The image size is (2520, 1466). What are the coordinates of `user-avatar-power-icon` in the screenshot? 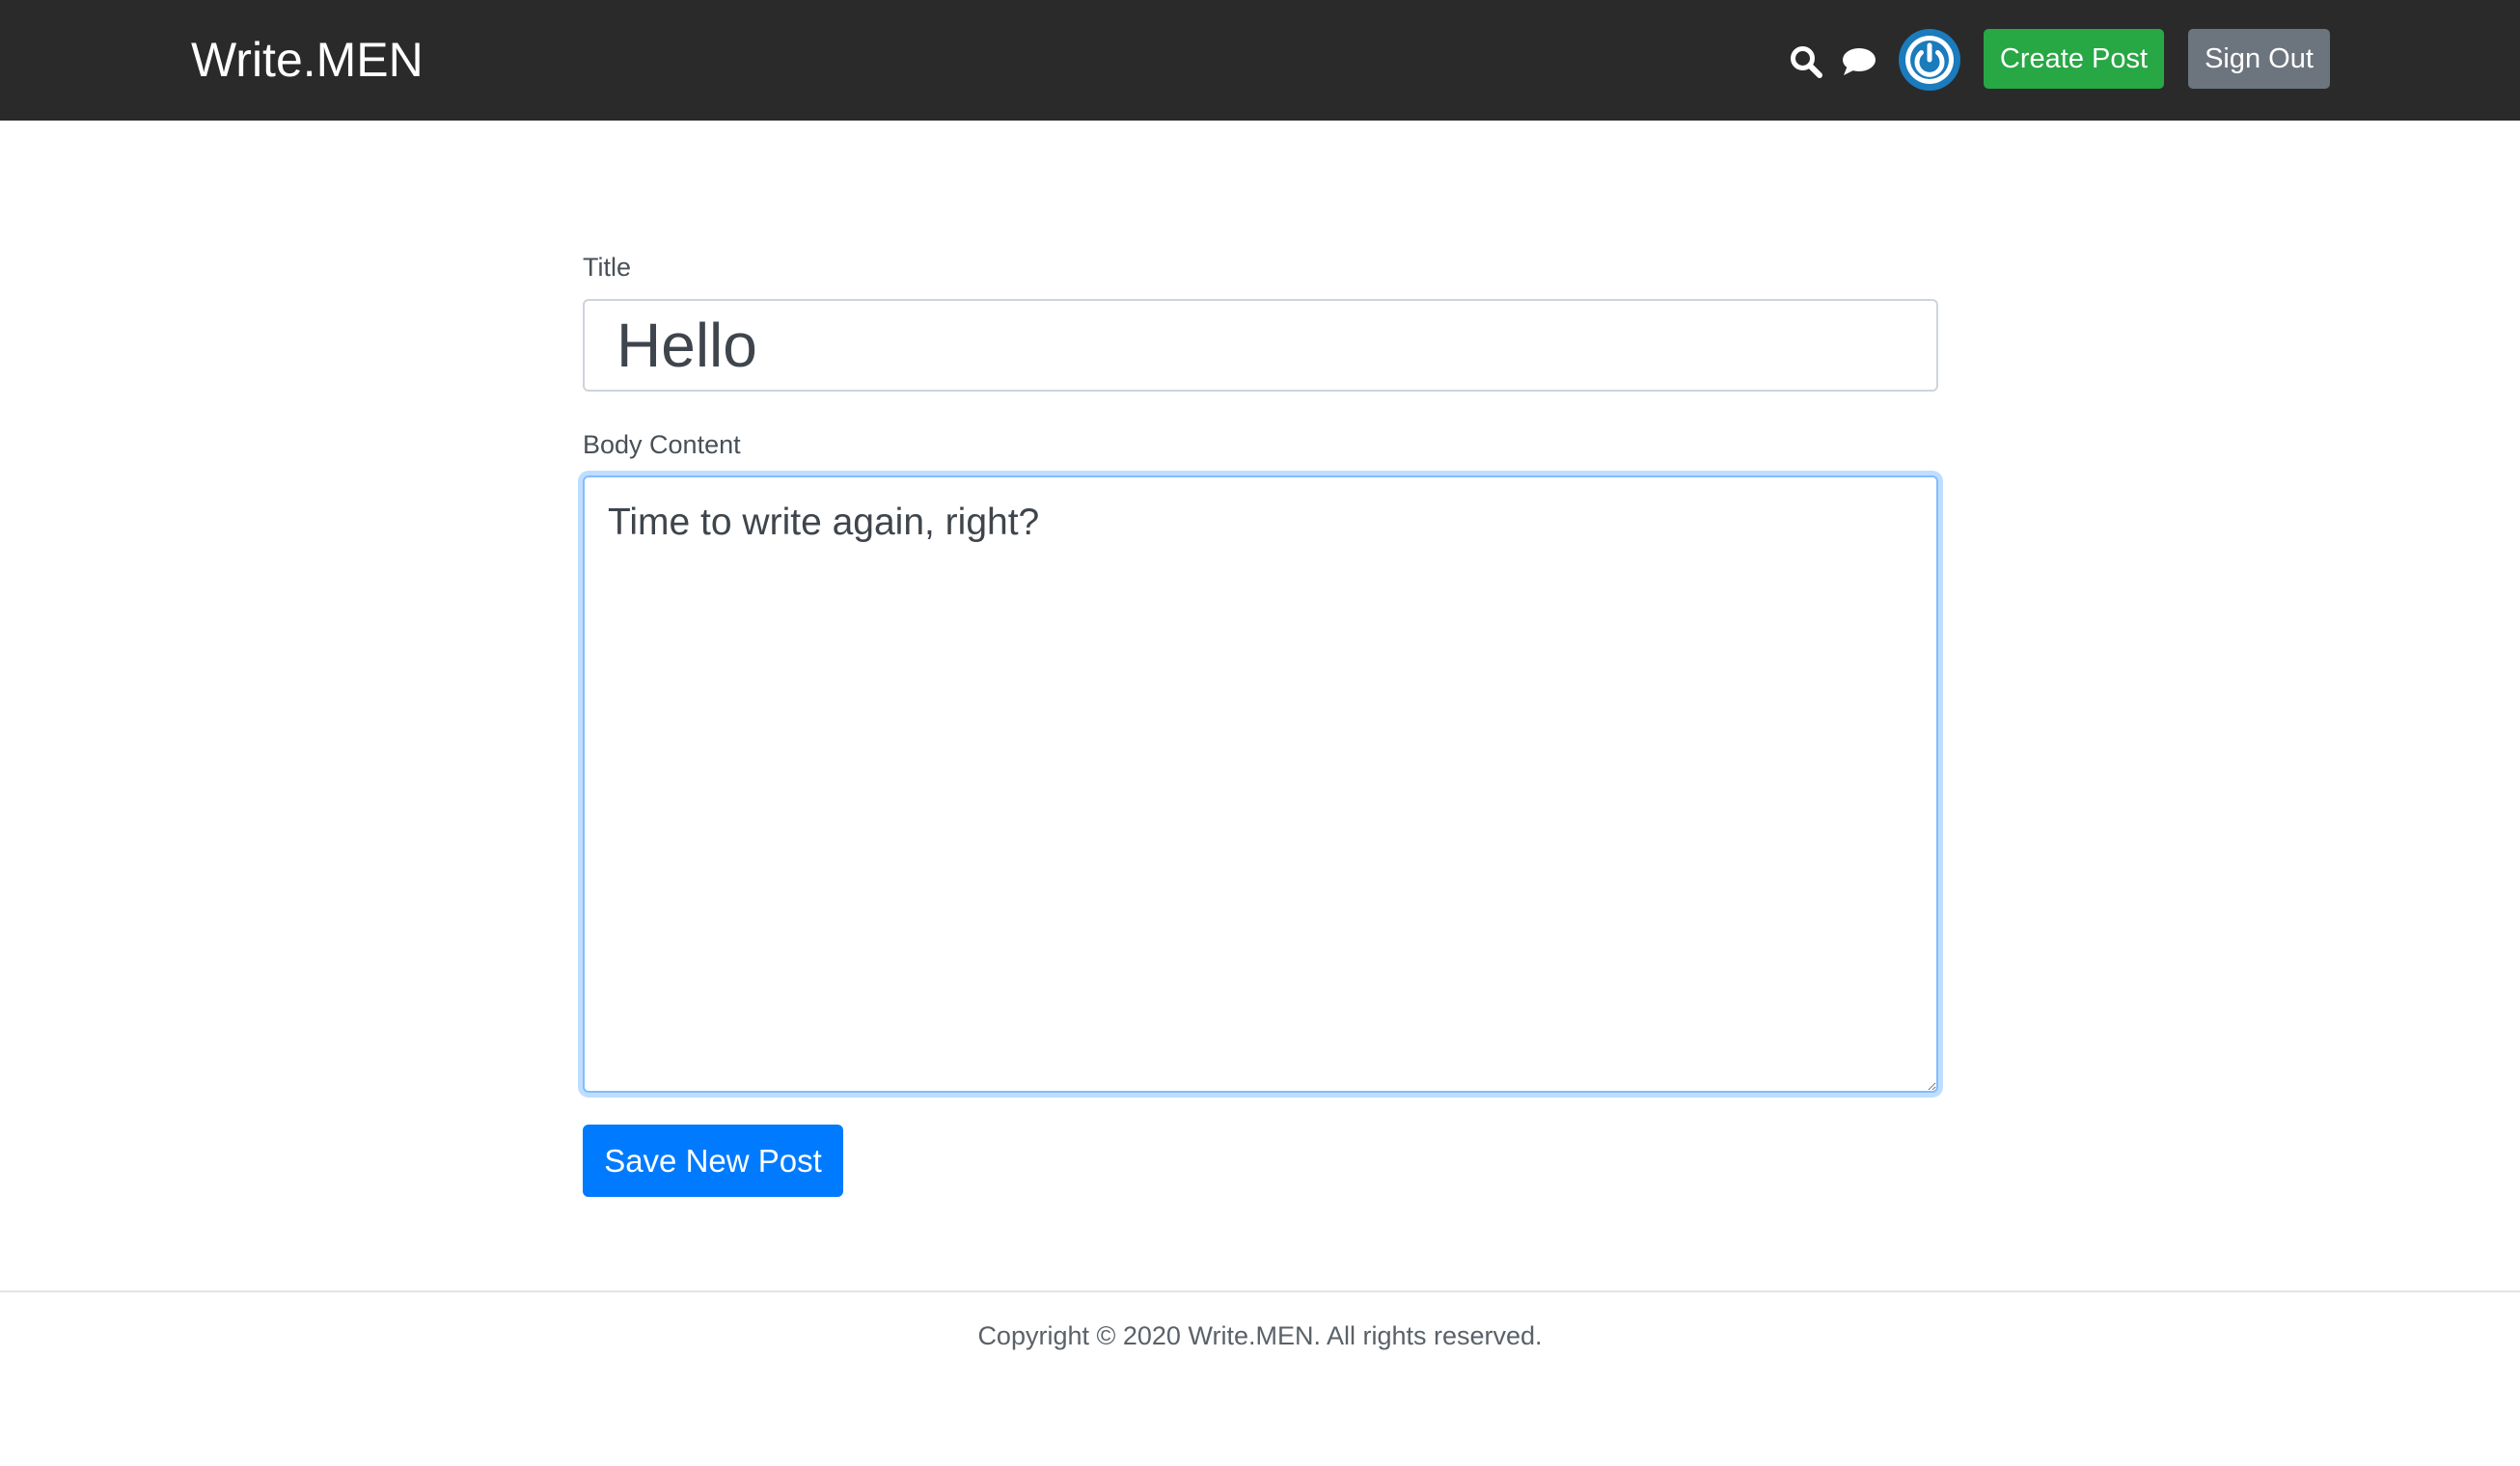 It's located at (1930, 60).